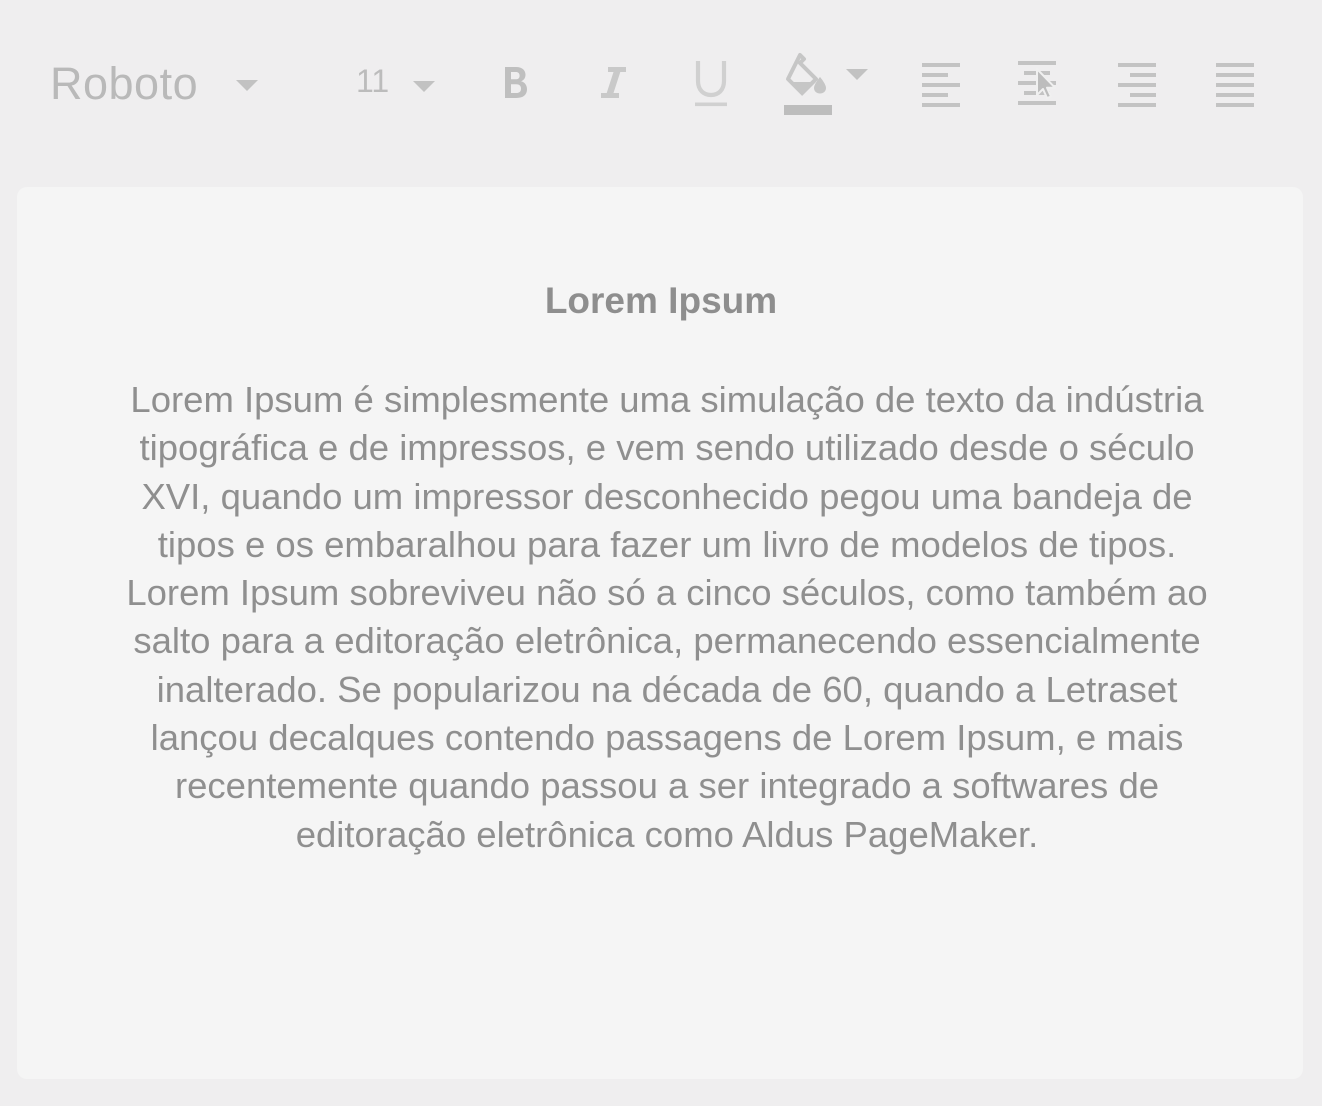 The image size is (1322, 1106). I want to click on align-center-button, so click(1039, 84).